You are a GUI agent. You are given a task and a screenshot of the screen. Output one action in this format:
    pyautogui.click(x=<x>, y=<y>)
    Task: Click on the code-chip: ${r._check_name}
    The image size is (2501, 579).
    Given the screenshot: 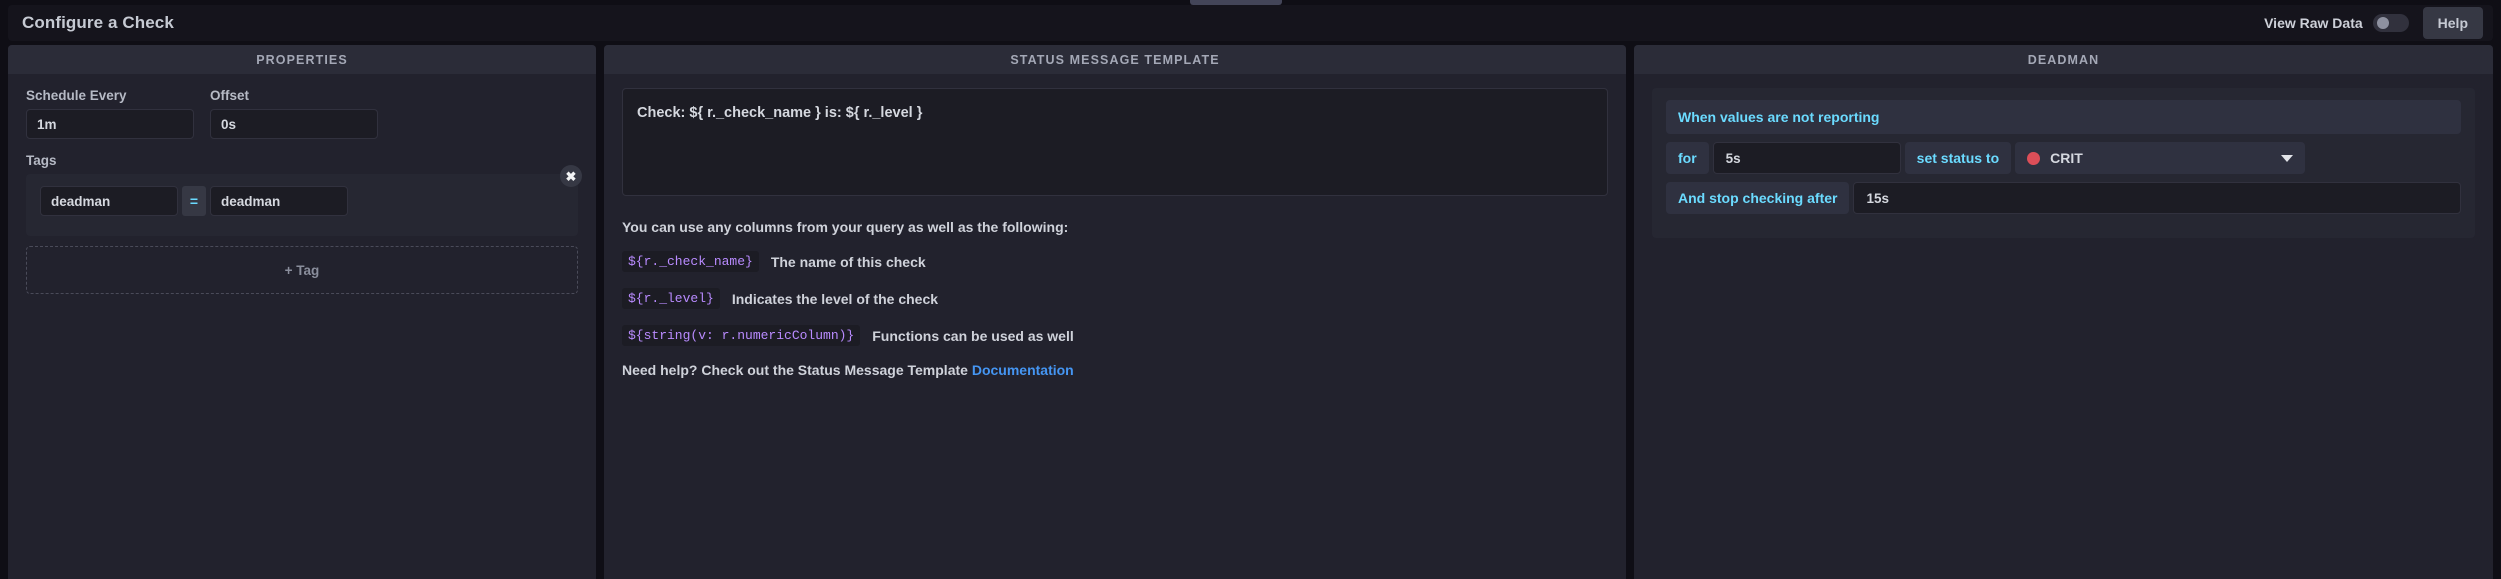 What is the action you would take?
    pyautogui.click(x=690, y=261)
    